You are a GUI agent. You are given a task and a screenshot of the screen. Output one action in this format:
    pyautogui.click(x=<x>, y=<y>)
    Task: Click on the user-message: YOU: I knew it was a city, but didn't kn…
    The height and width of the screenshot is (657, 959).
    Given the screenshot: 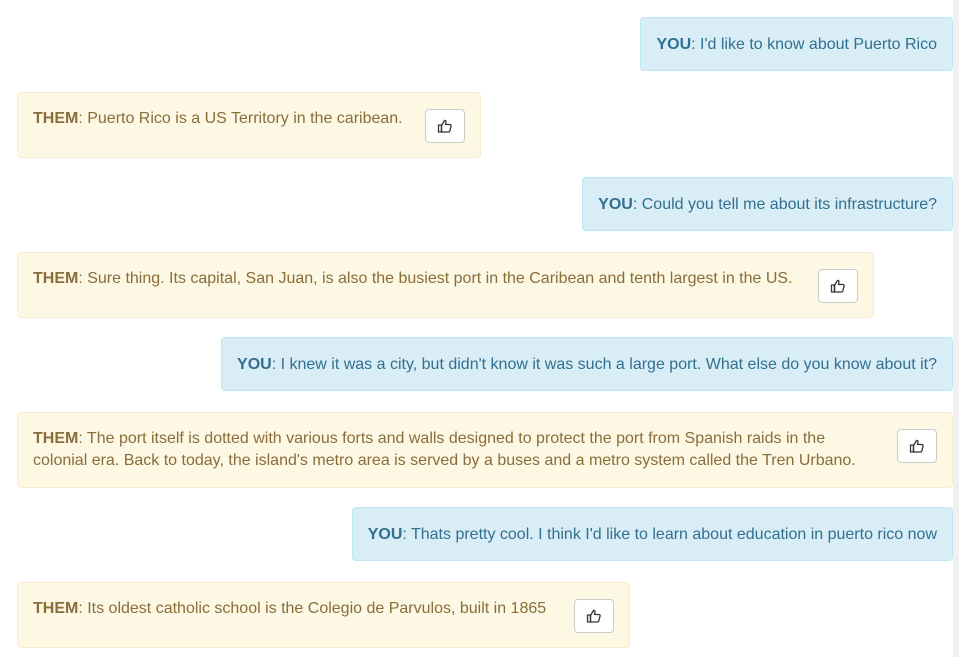 What is the action you would take?
    pyautogui.click(x=587, y=364)
    